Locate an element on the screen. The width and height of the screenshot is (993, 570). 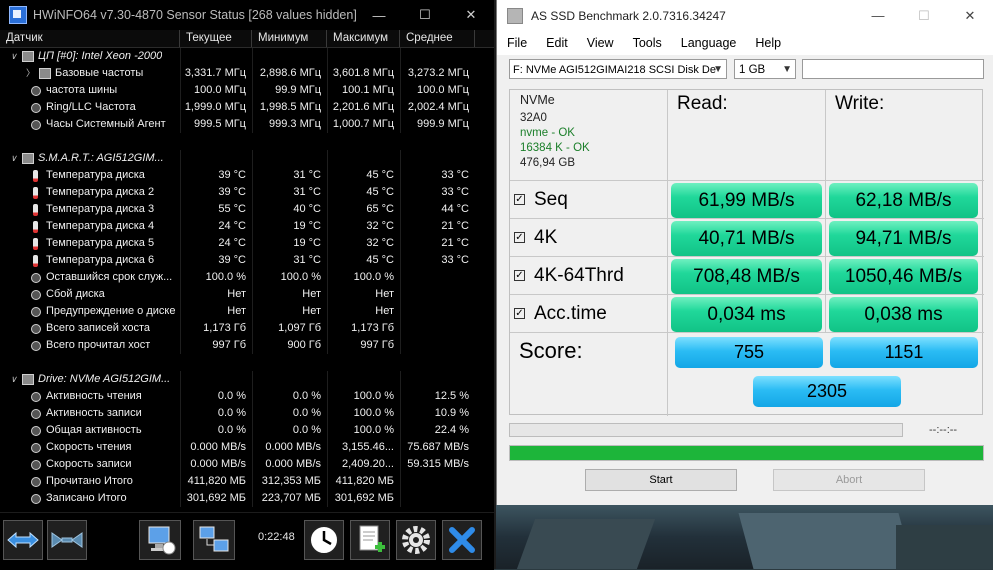
sensor-row: Температура диска 5 24 °C 19 °C 32 °C 21 °C is located at coordinates (247, 243).